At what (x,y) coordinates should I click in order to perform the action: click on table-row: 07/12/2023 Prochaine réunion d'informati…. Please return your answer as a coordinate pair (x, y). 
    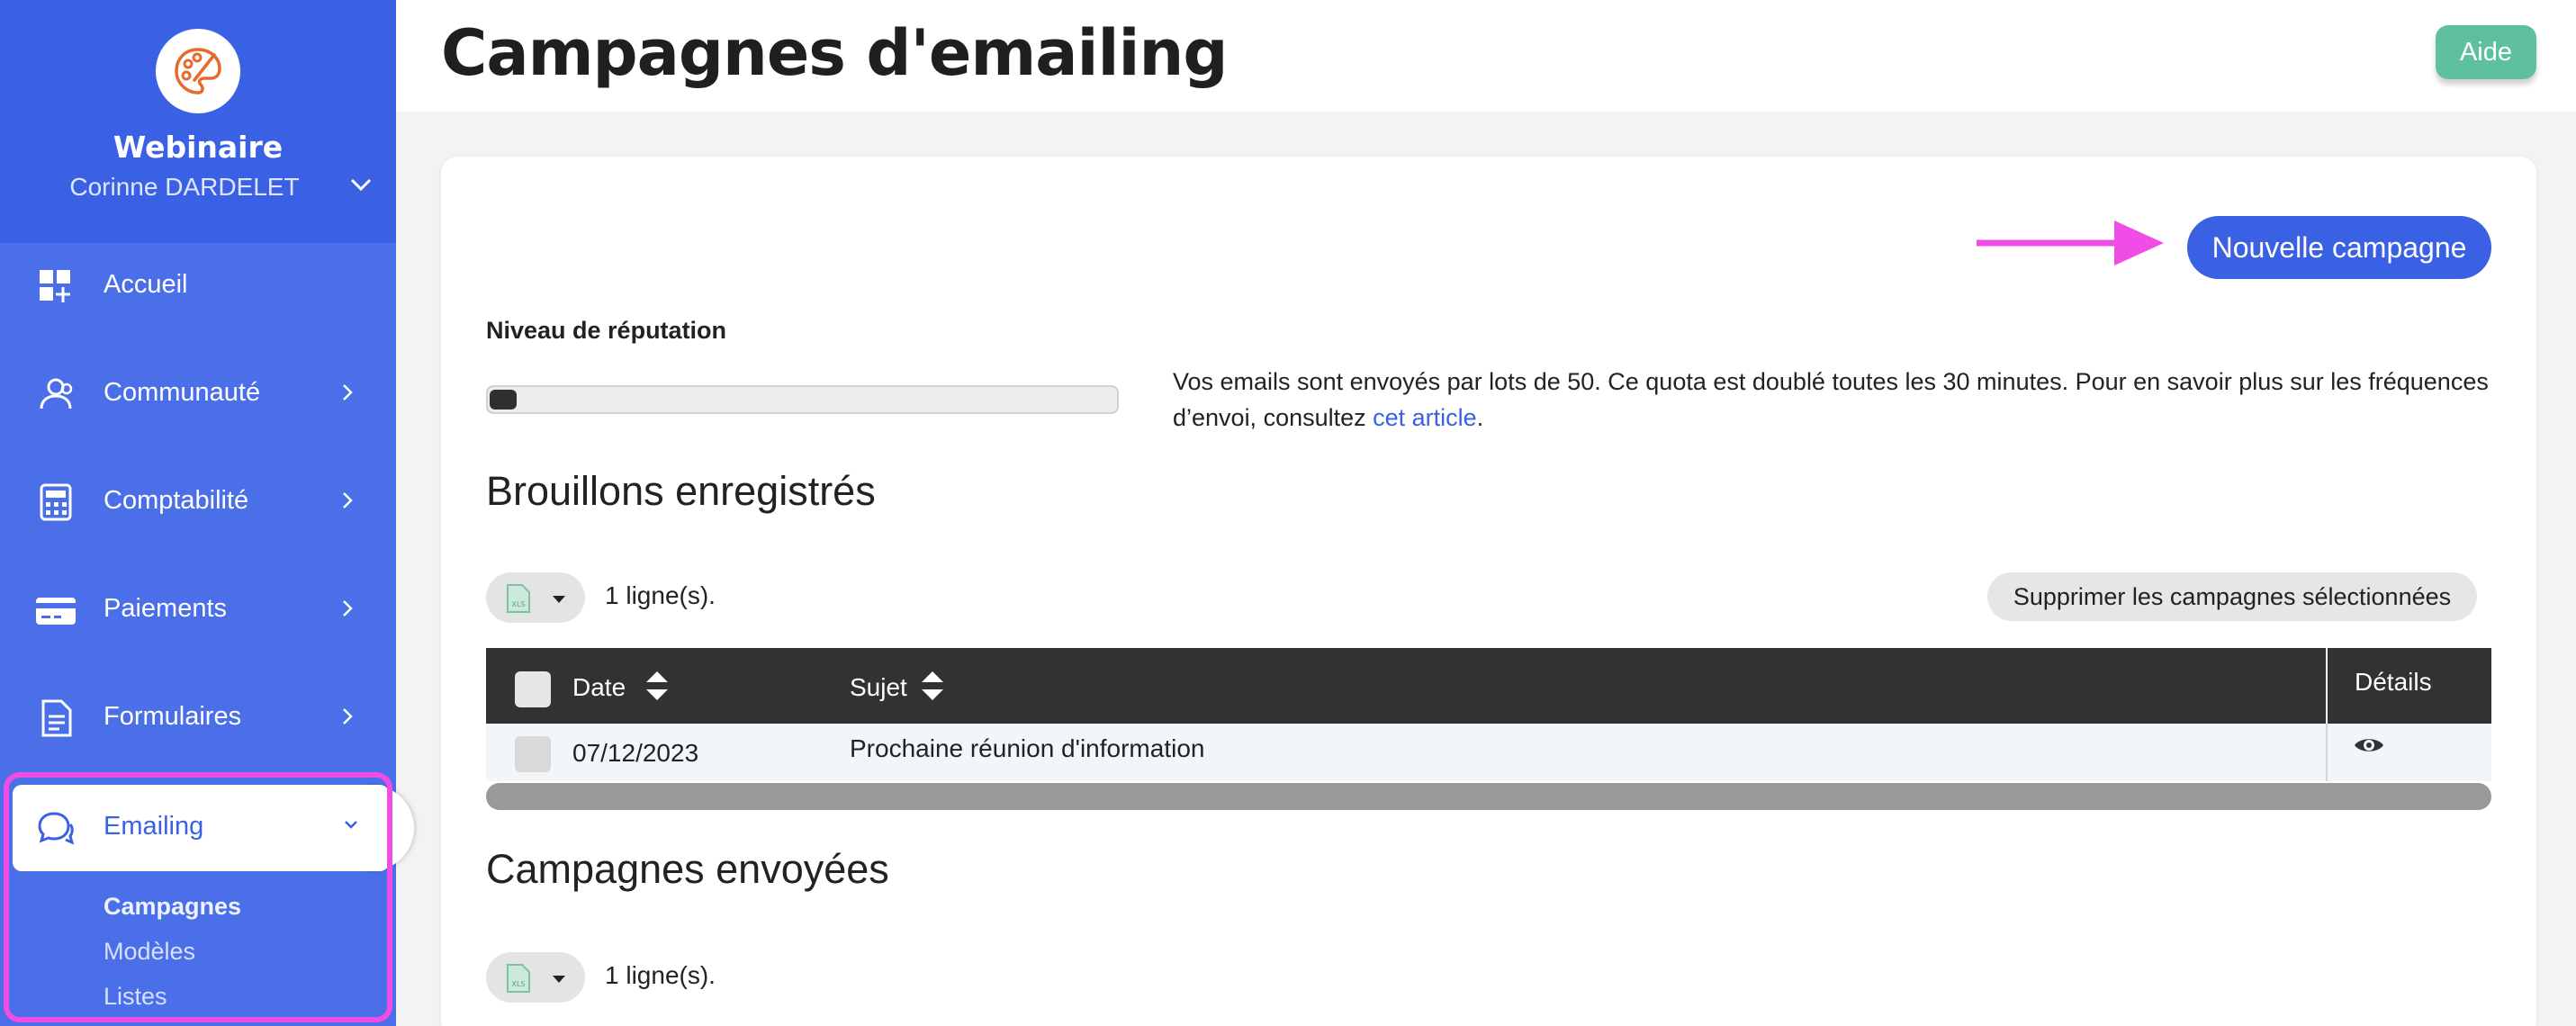
    Looking at the image, I should click on (1488, 753).